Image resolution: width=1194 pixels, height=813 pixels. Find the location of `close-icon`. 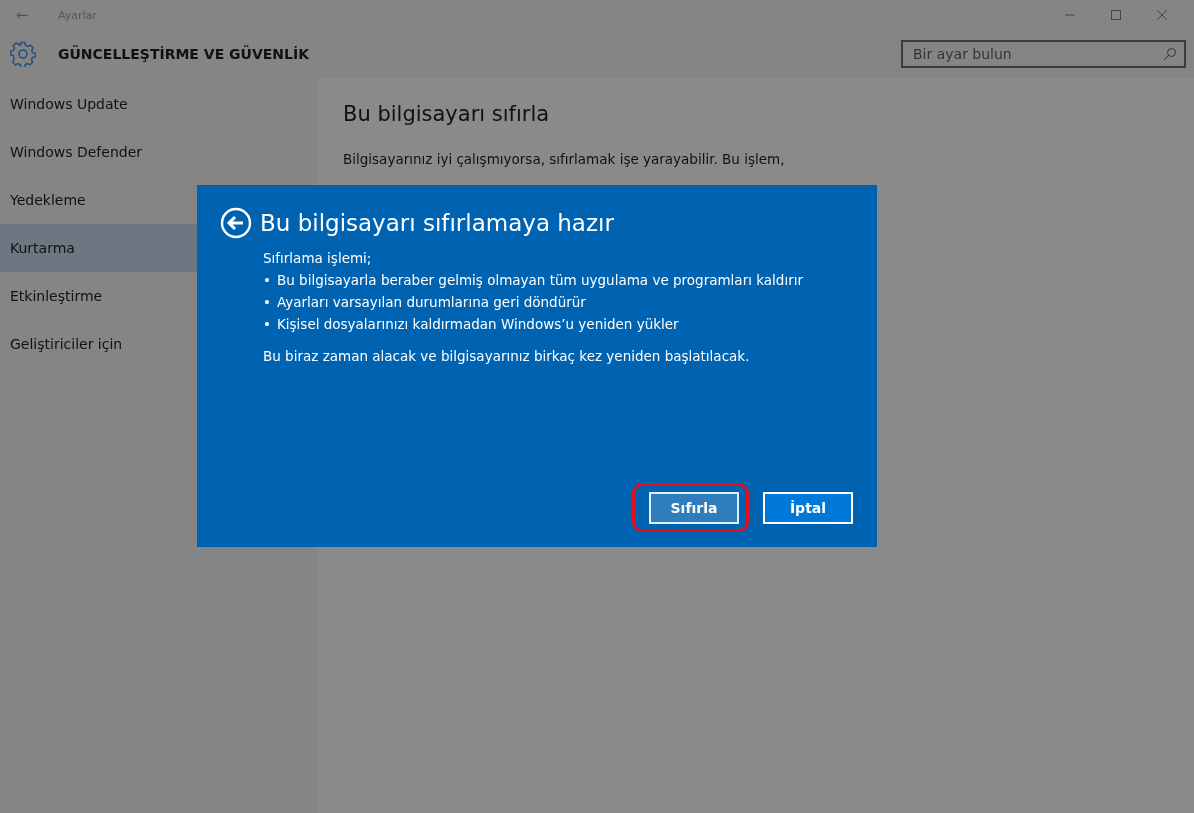

close-icon is located at coordinates (1162, 15).